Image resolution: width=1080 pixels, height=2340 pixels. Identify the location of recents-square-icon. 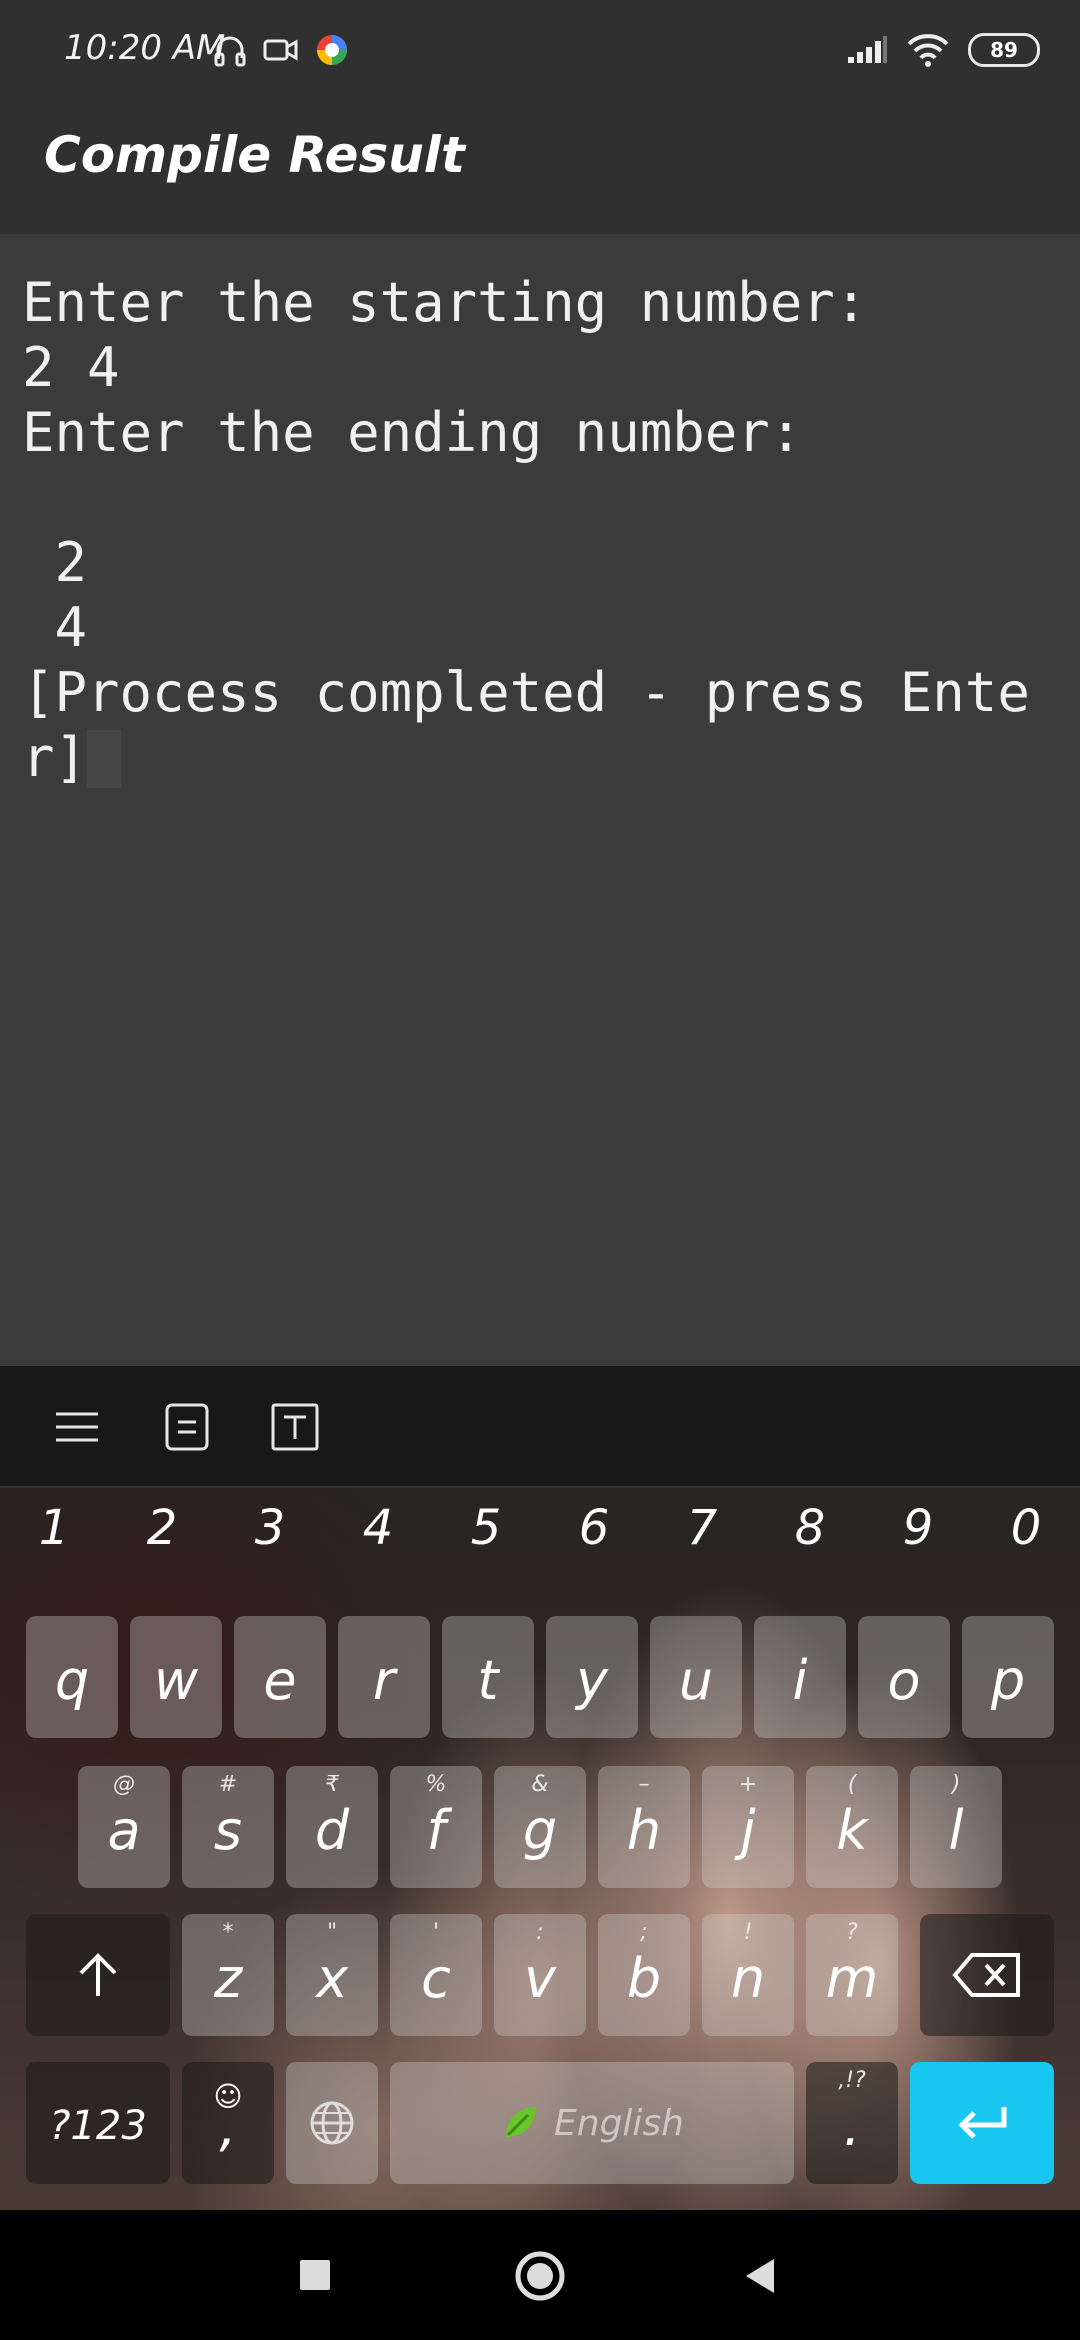
(315, 2275).